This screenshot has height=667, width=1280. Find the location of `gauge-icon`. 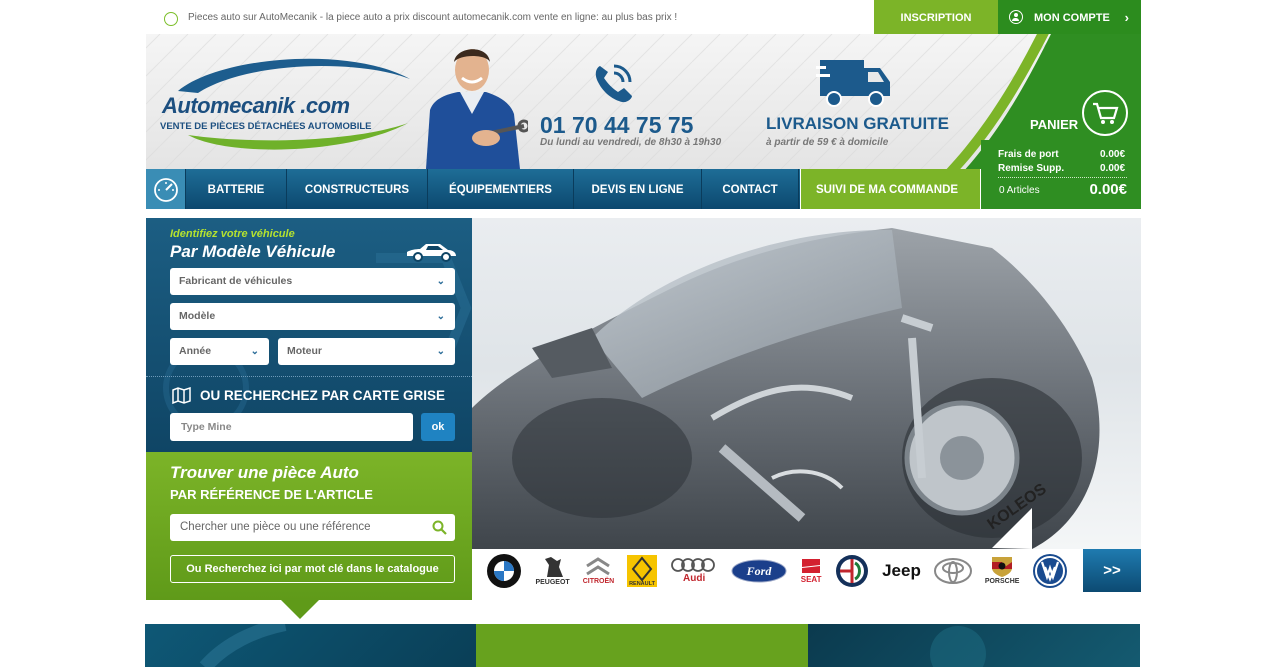

gauge-icon is located at coordinates (166, 189).